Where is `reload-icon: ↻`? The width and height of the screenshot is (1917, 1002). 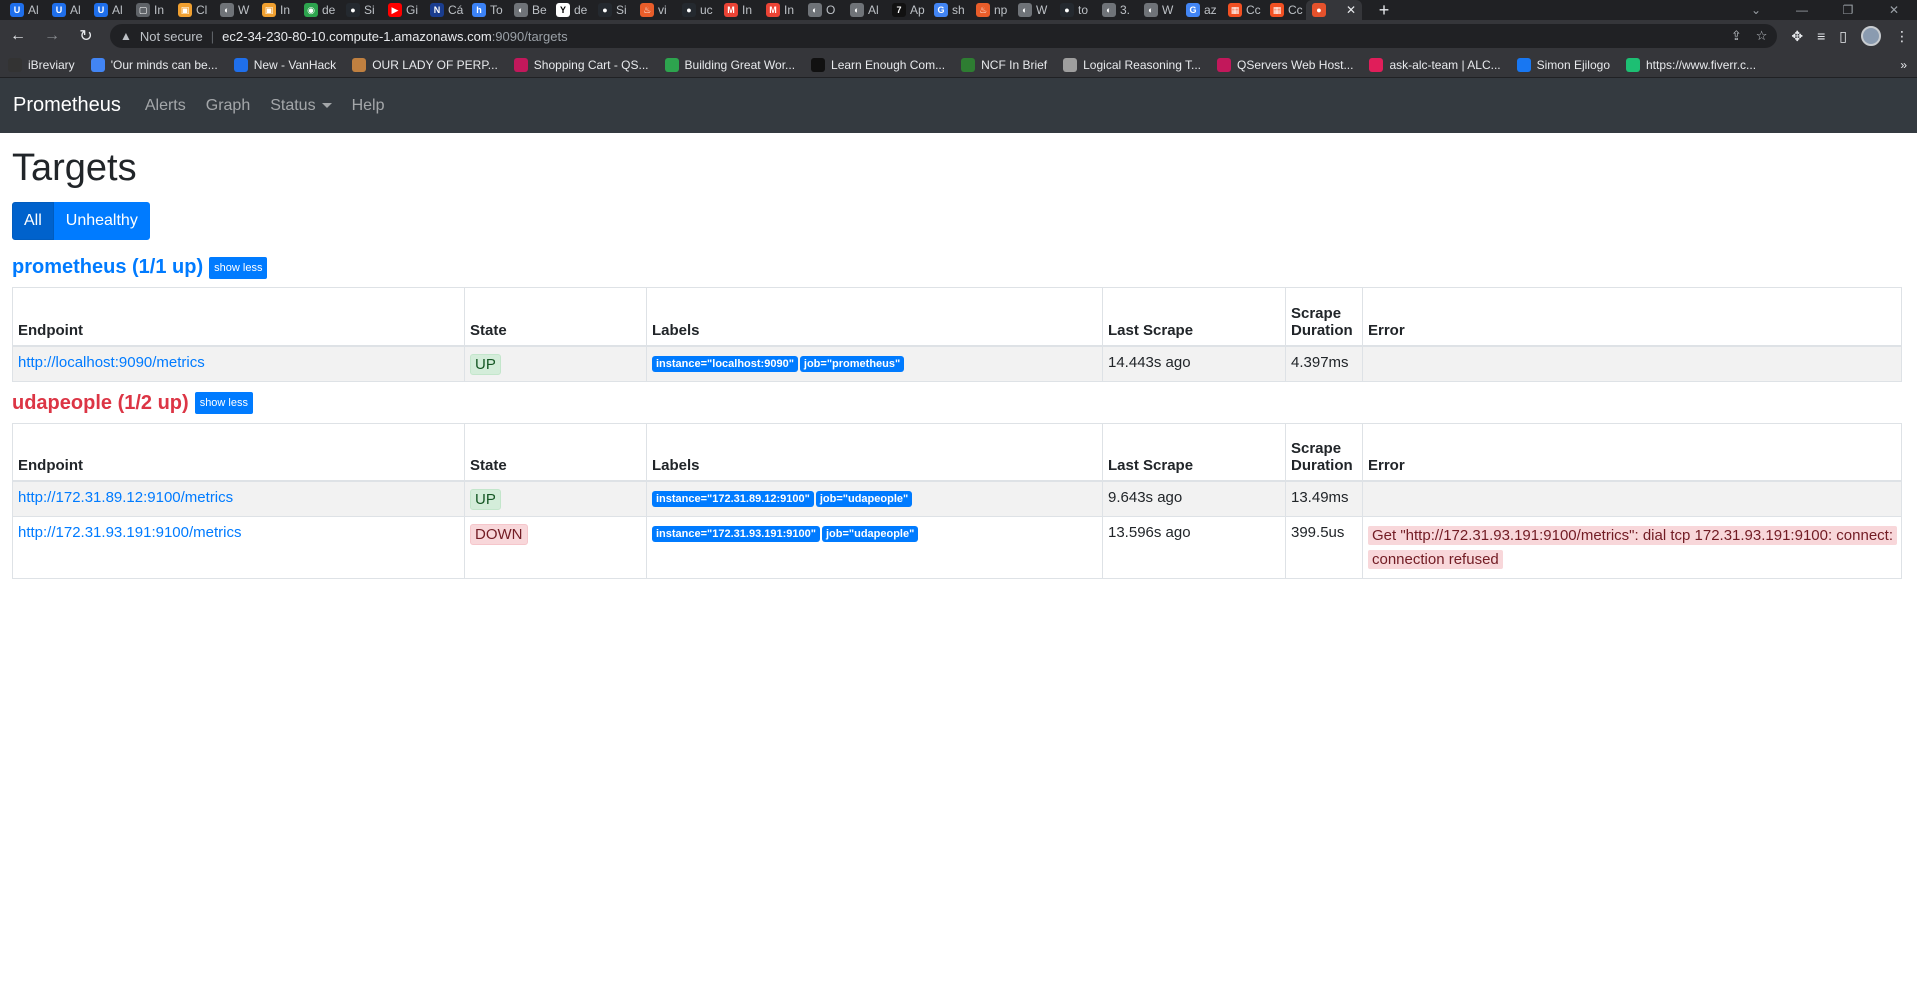
reload-icon: ↻ is located at coordinates (86, 36).